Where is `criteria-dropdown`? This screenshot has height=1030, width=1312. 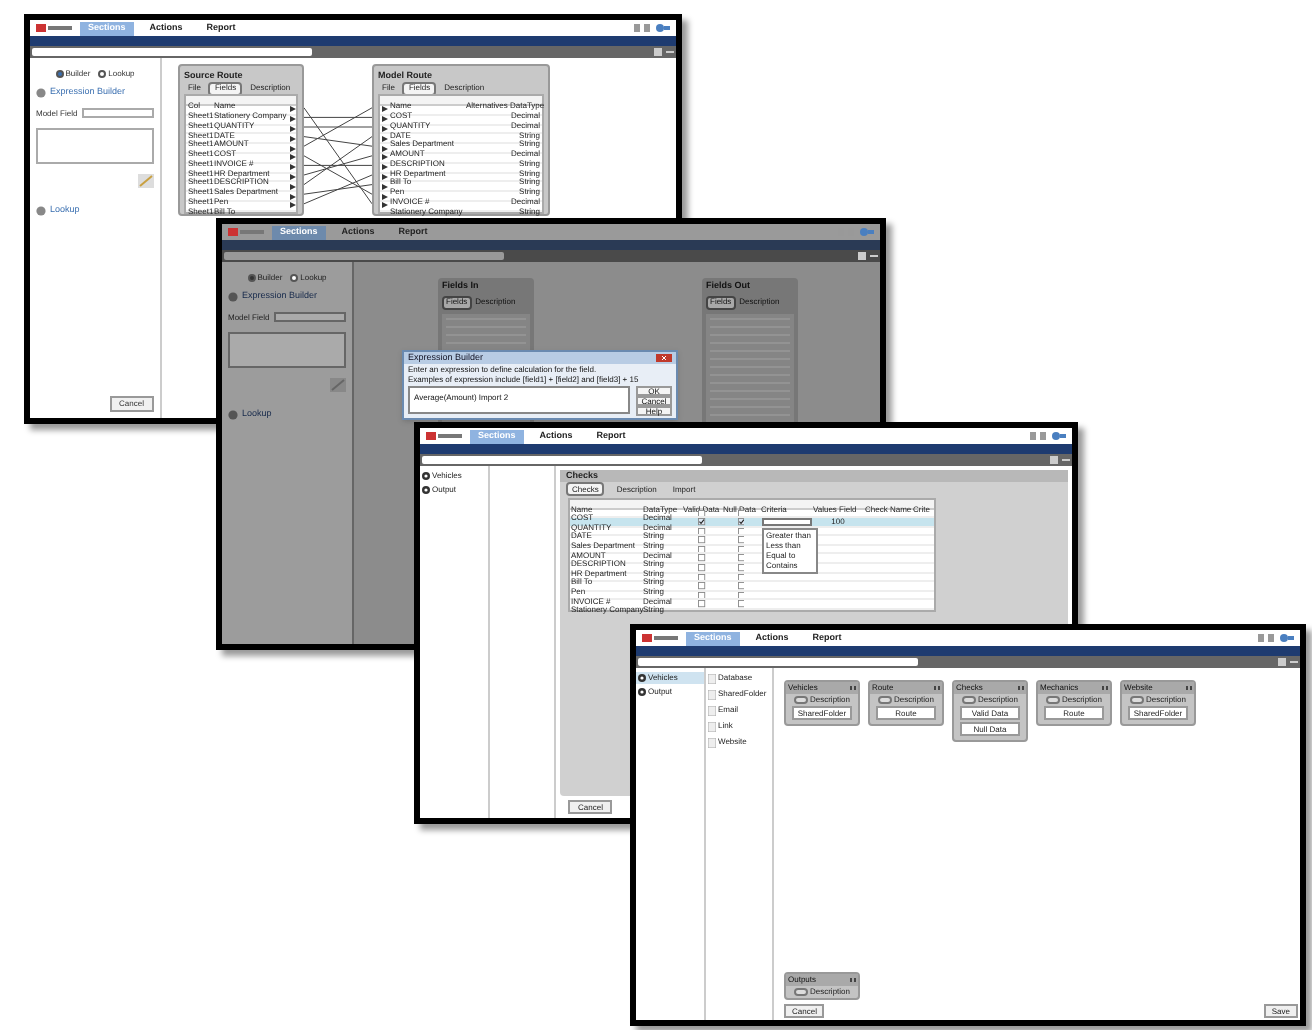 criteria-dropdown is located at coordinates (786, 521).